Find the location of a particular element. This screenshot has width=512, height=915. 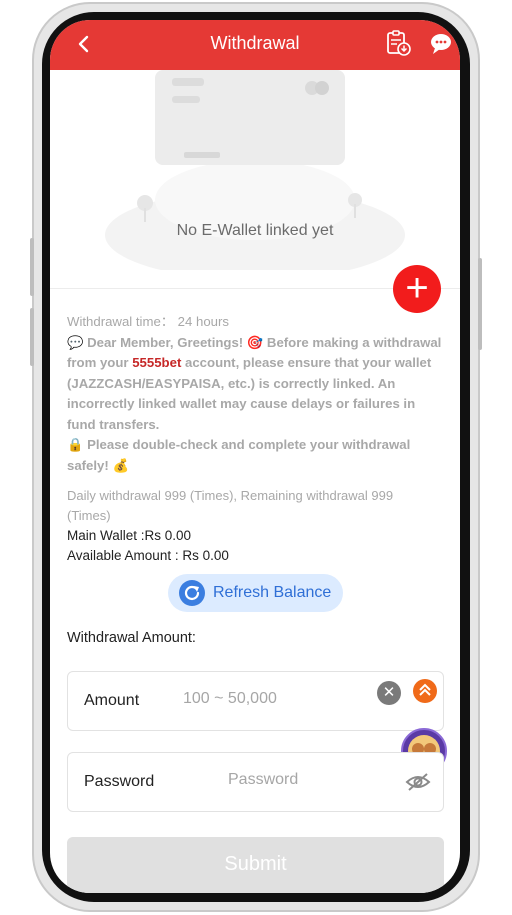

add-wallet-button: + is located at coordinates (417, 289).